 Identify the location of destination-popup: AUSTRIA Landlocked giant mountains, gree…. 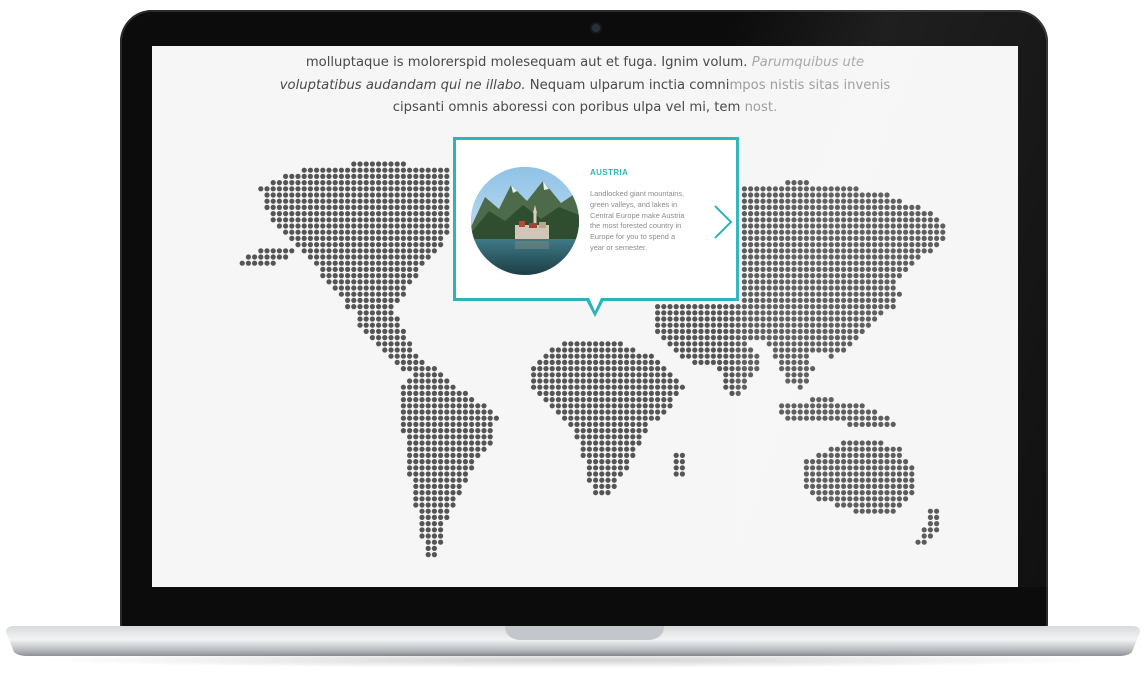
(596, 219).